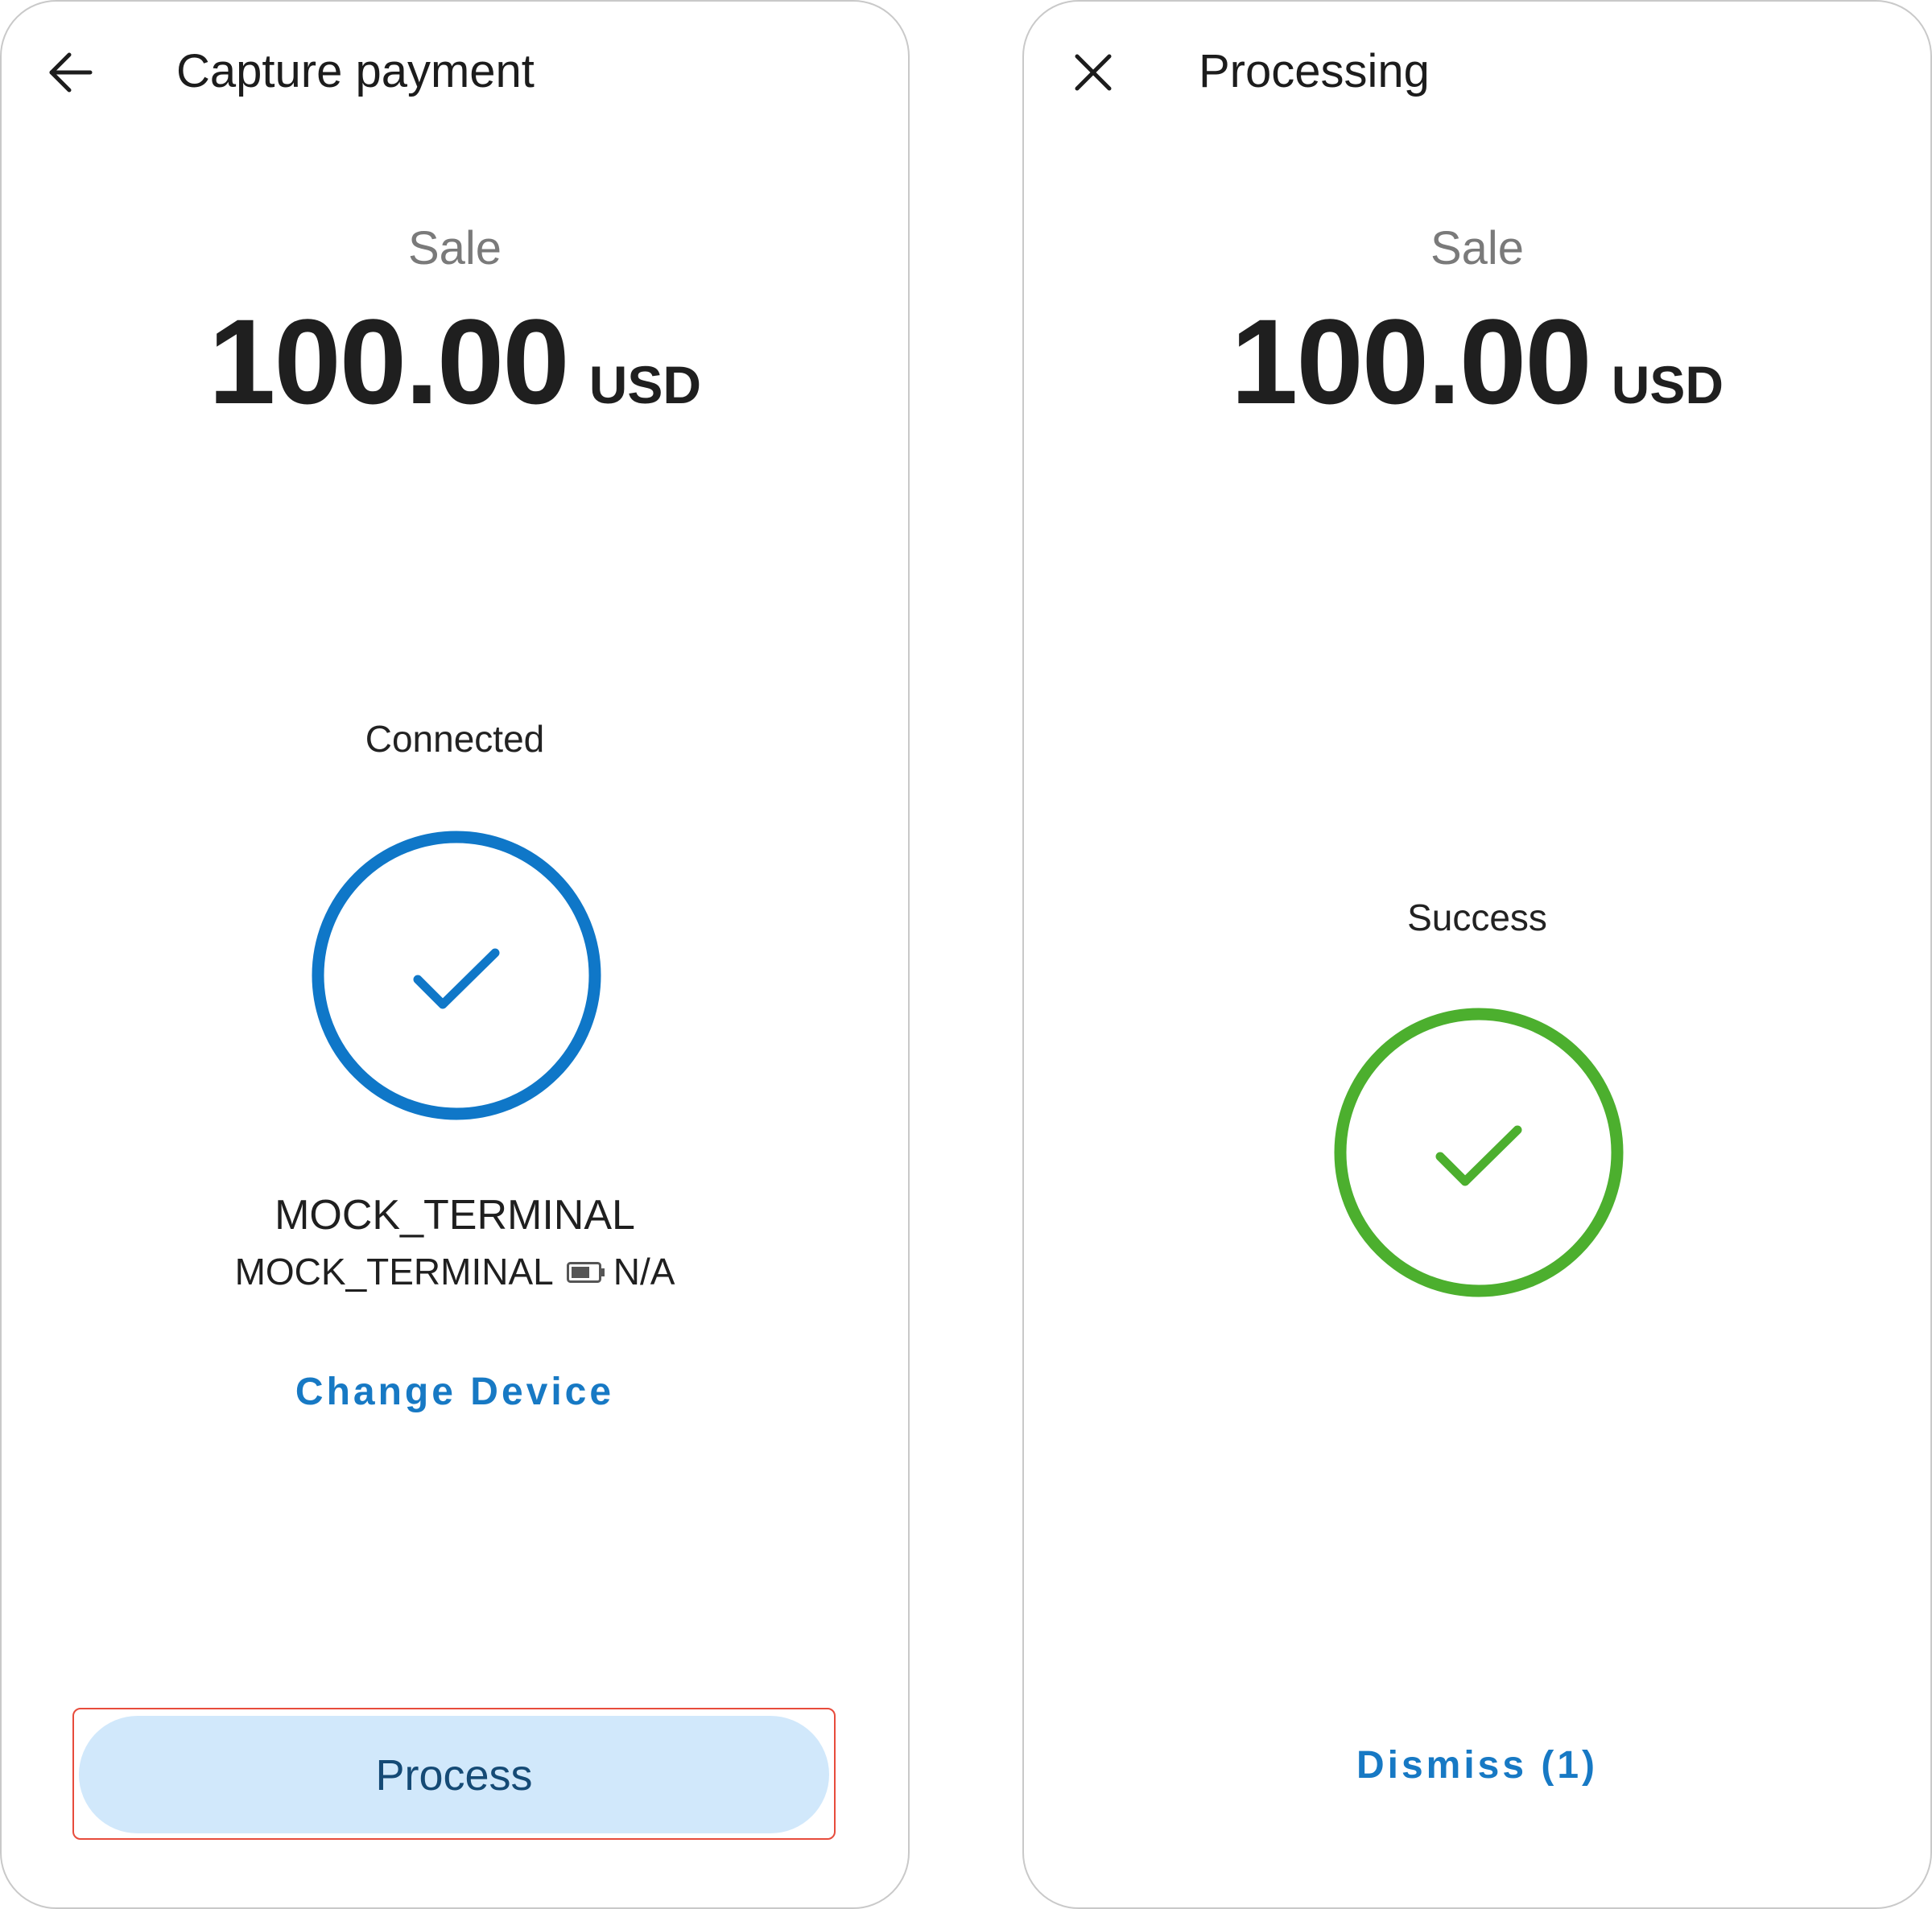  Describe the element at coordinates (455, 1392) in the screenshot. I see `change-device-link: Change Device` at that location.